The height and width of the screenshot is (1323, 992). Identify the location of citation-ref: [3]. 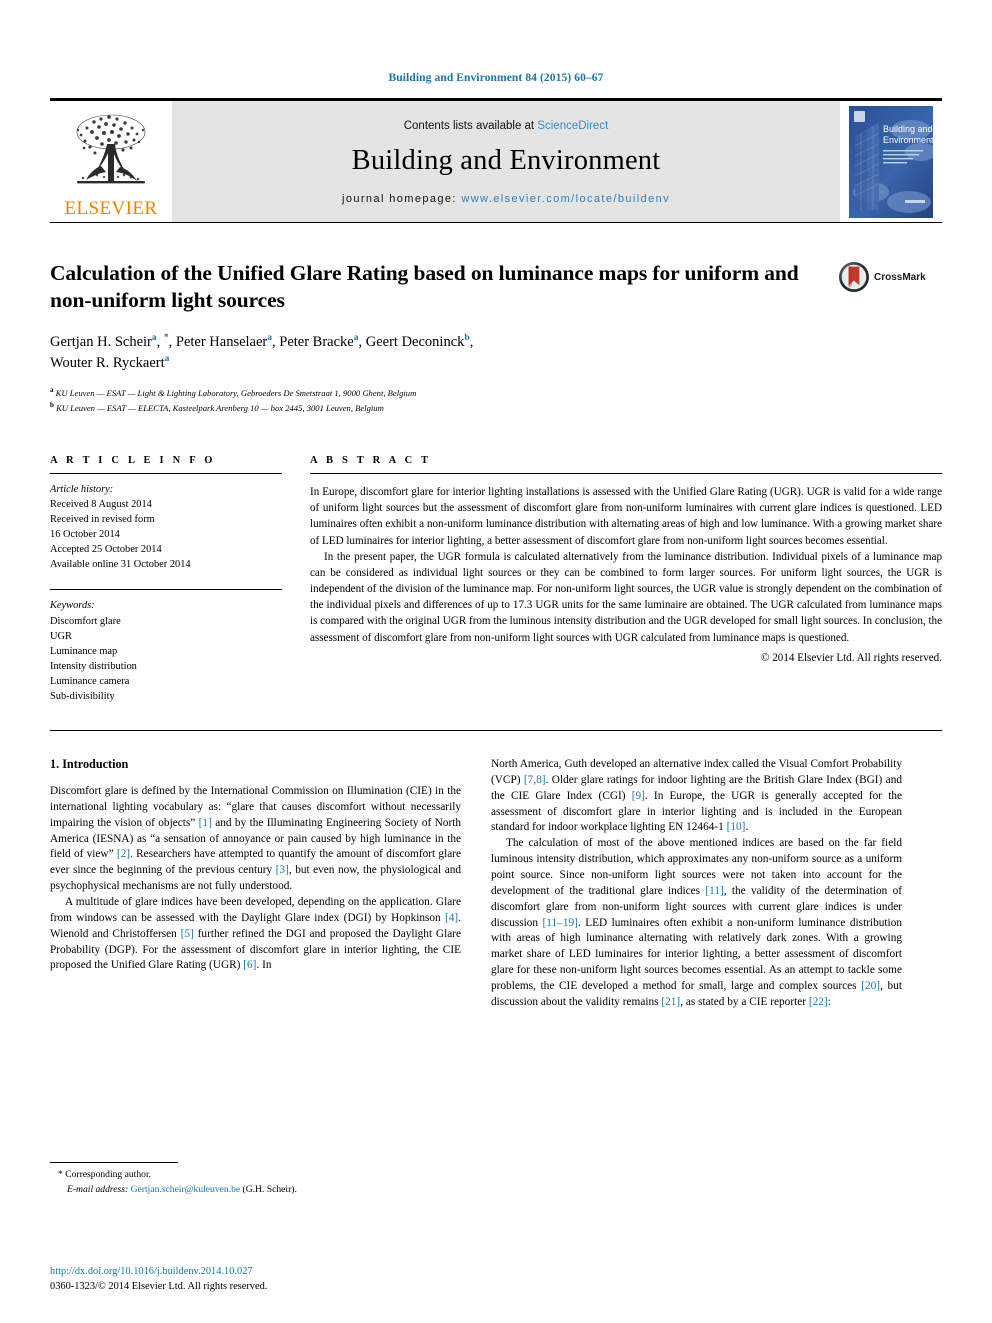
(282, 870).